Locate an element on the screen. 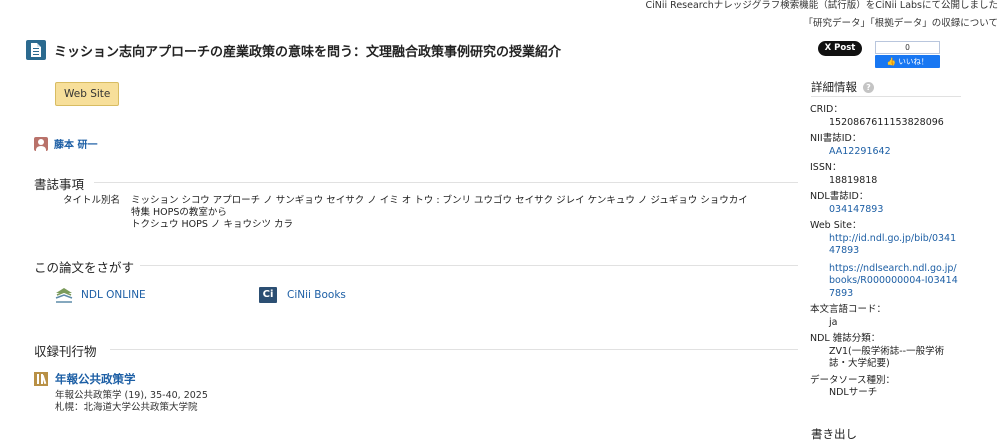 Image resolution: width=1000 pixels, height=443 pixels. detail-value: 1520867611153828096 is located at coordinates (886, 122).